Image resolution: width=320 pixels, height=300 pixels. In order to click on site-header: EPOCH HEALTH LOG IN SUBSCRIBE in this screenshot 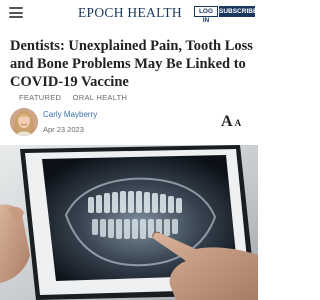, I will do `click(129, 12)`.